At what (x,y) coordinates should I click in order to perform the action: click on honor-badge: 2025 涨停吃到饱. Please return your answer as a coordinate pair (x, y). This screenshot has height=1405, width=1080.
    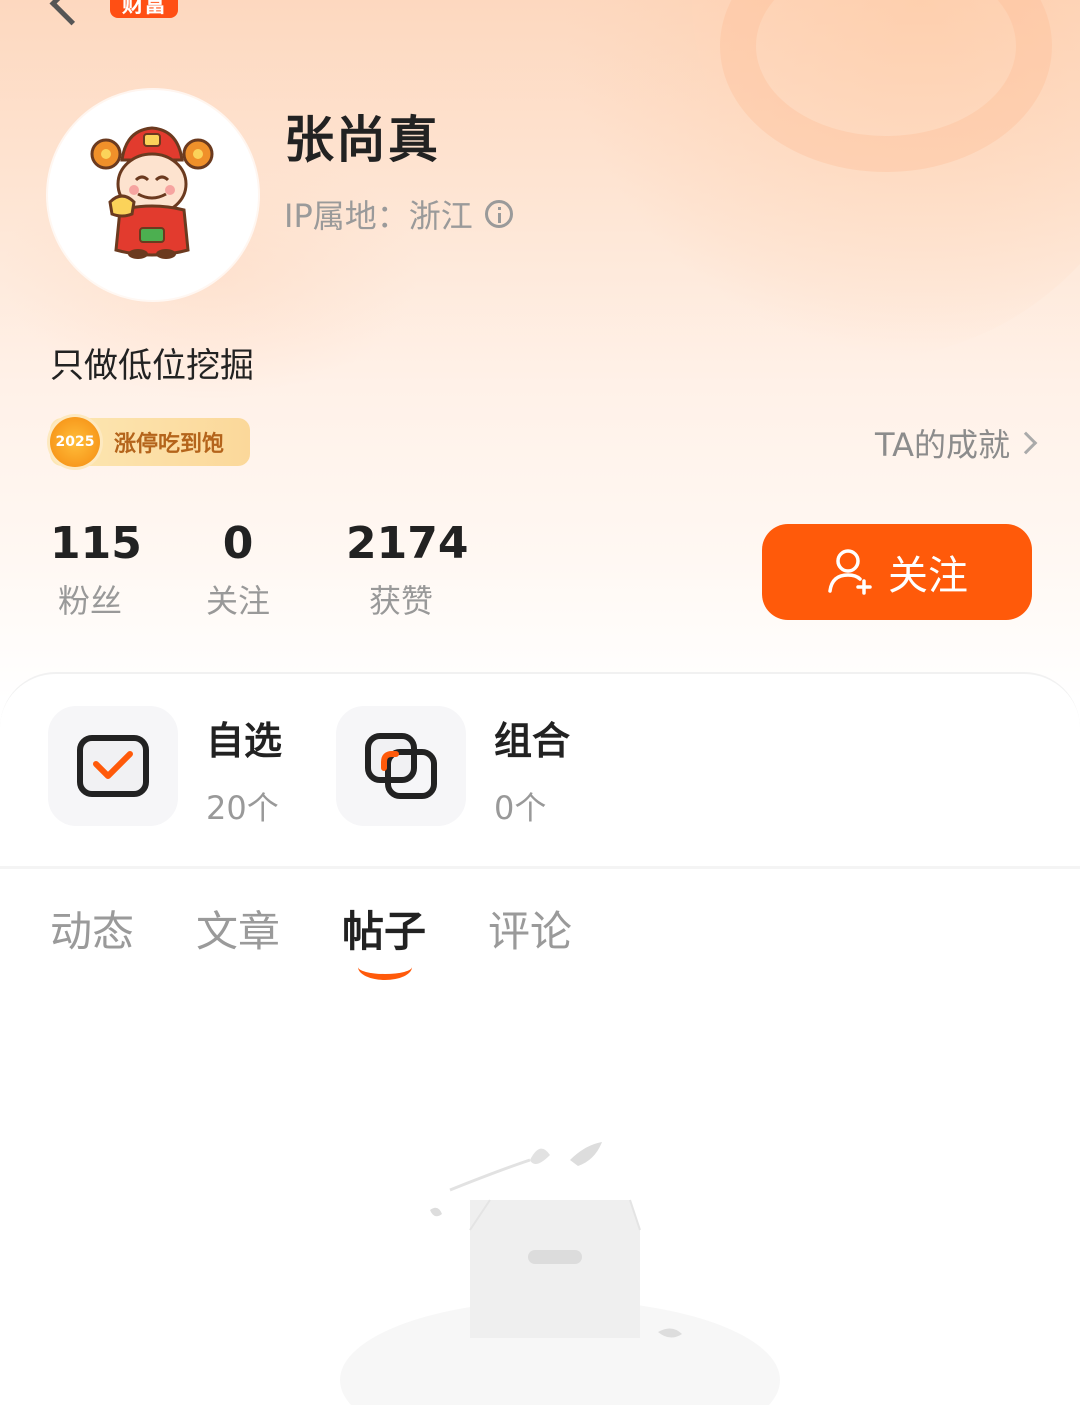
    Looking at the image, I should click on (150, 442).